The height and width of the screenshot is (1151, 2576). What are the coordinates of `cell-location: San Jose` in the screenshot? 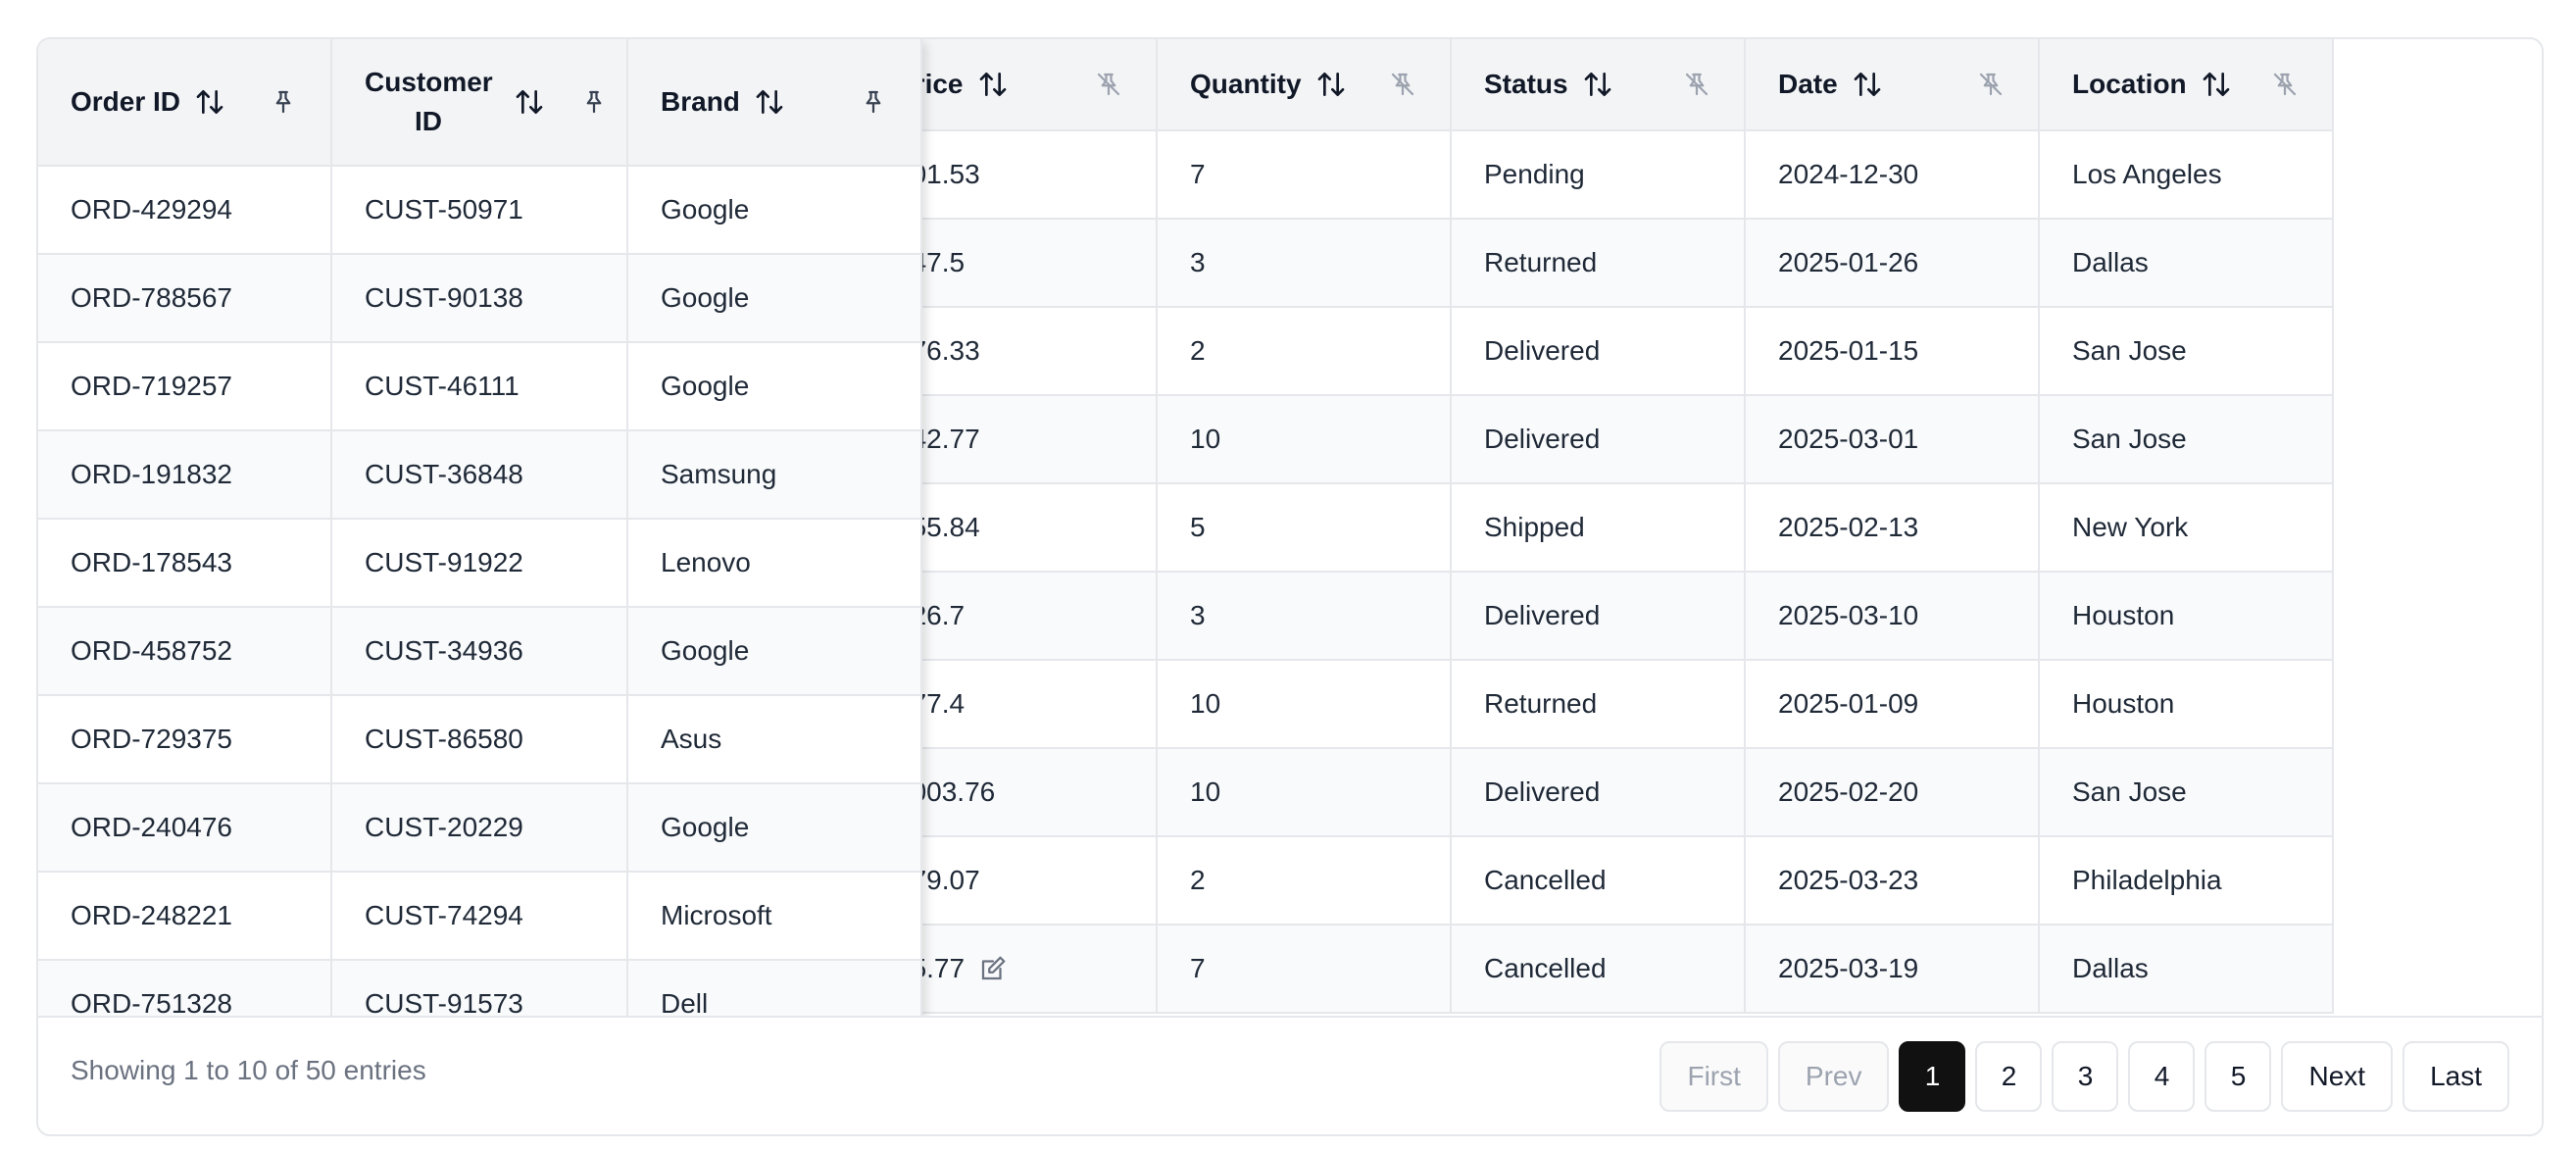 It's located at (2187, 352).